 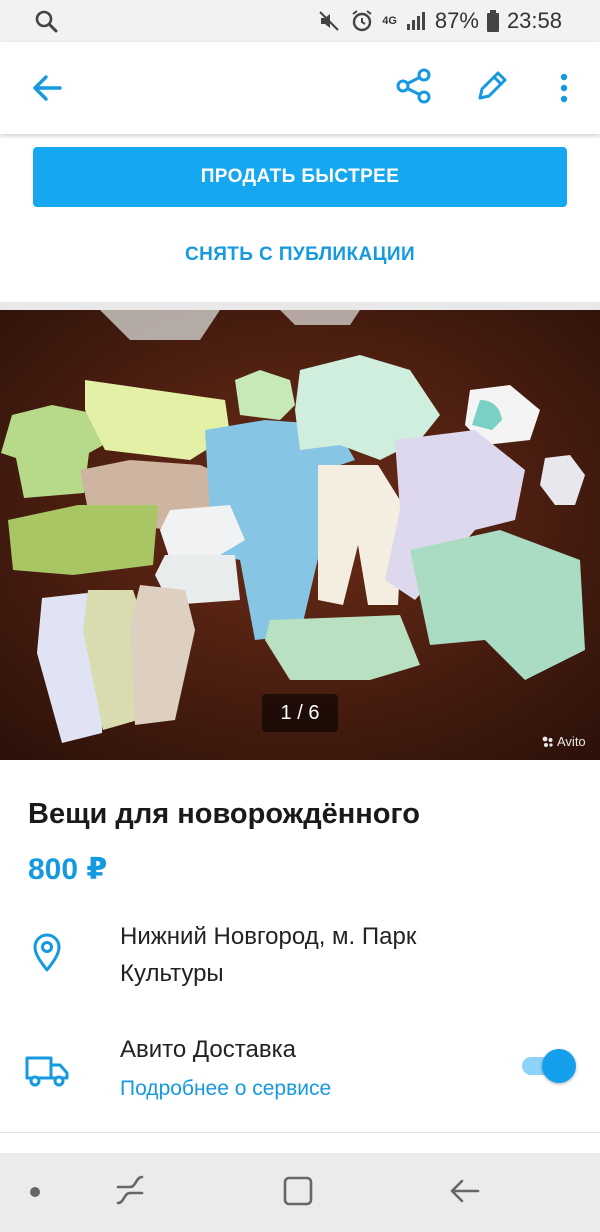 I want to click on app-bar, so click(x=300, y=88).